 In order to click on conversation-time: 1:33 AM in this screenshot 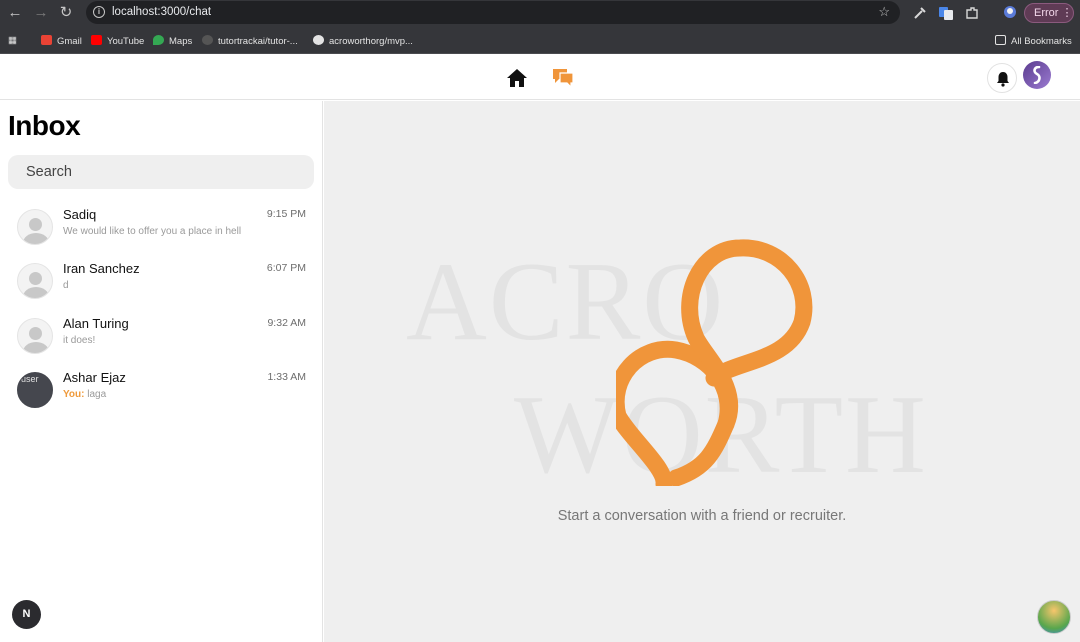, I will do `click(286, 377)`.